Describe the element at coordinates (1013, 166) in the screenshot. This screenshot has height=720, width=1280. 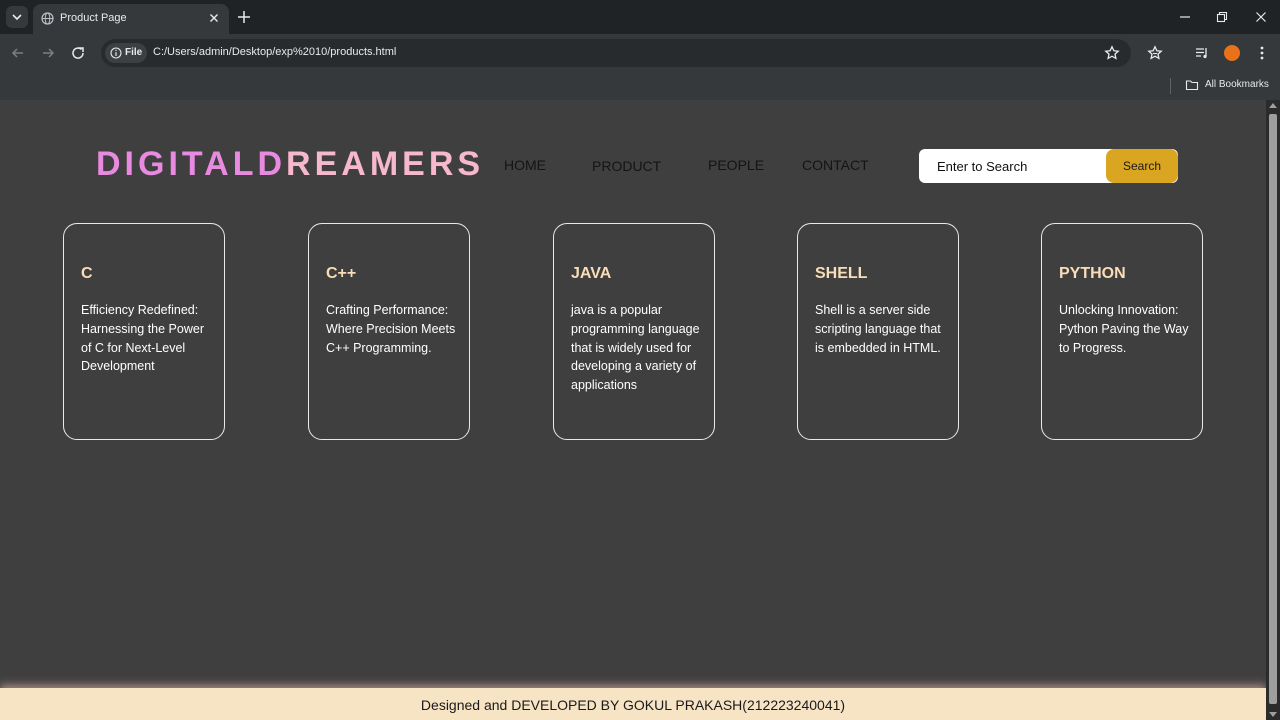
I see `search-input` at that location.